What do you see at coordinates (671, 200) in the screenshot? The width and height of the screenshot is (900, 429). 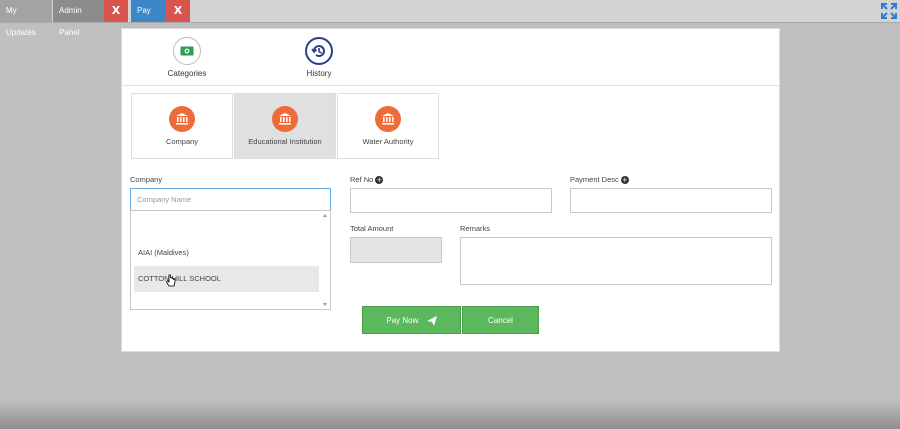 I see `payment-desc-input` at bounding box center [671, 200].